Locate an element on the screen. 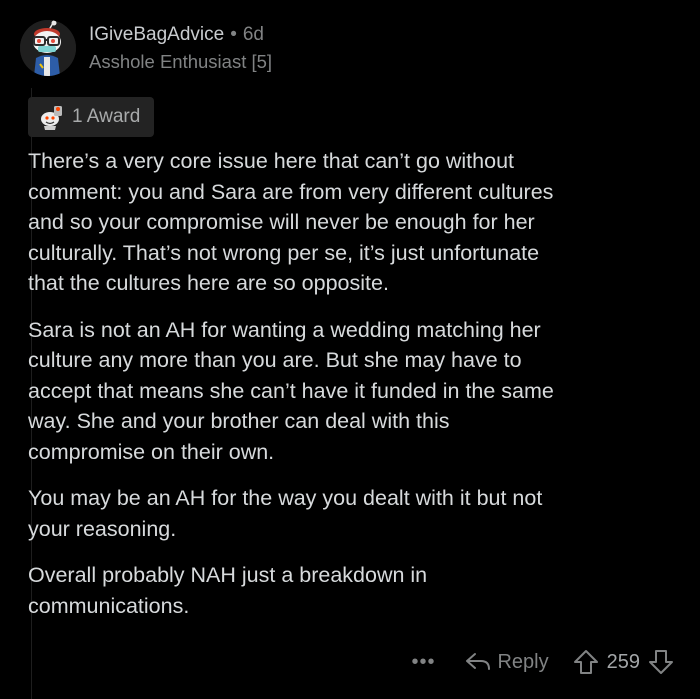 The height and width of the screenshot is (699, 700). comment-age: 6d is located at coordinates (253, 34).